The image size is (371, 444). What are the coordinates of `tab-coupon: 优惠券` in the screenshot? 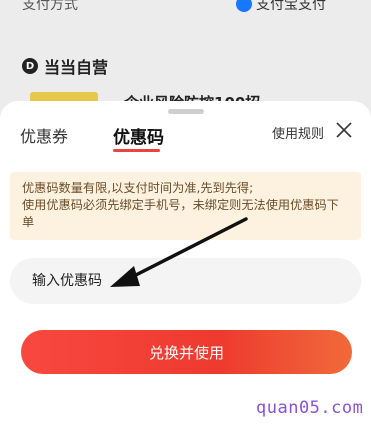 It's located at (44, 135).